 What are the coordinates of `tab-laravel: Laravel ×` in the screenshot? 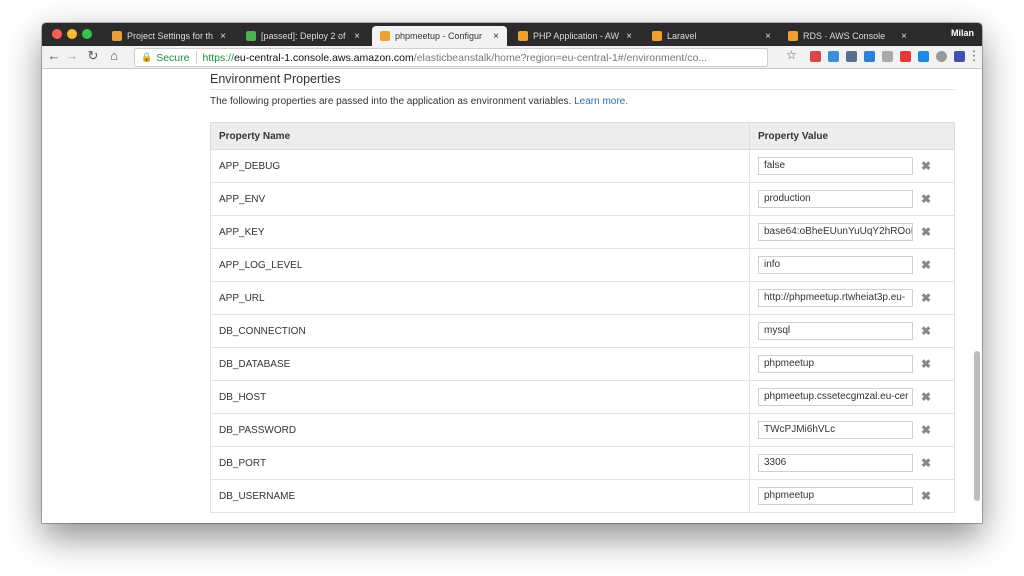 It's located at (711, 36).